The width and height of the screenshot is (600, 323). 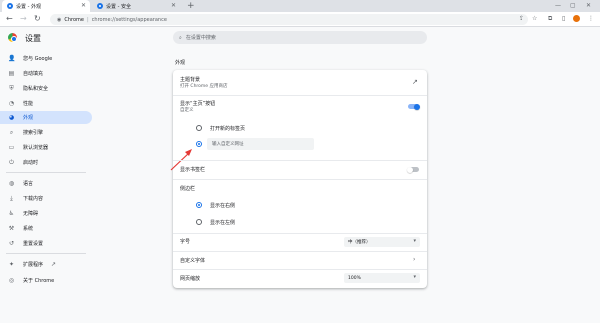 What do you see at coordinates (550, 19) in the screenshot?
I see `extensions-icon: ⧉` at bounding box center [550, 19].